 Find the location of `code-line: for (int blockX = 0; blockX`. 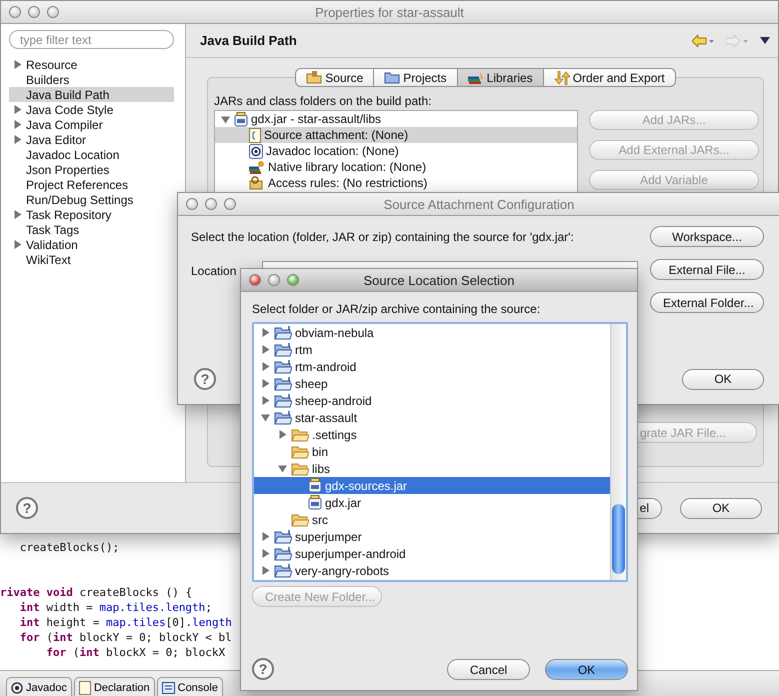

code-line: for (int blockX = 0; blockX is located at coordinates (136, 652).